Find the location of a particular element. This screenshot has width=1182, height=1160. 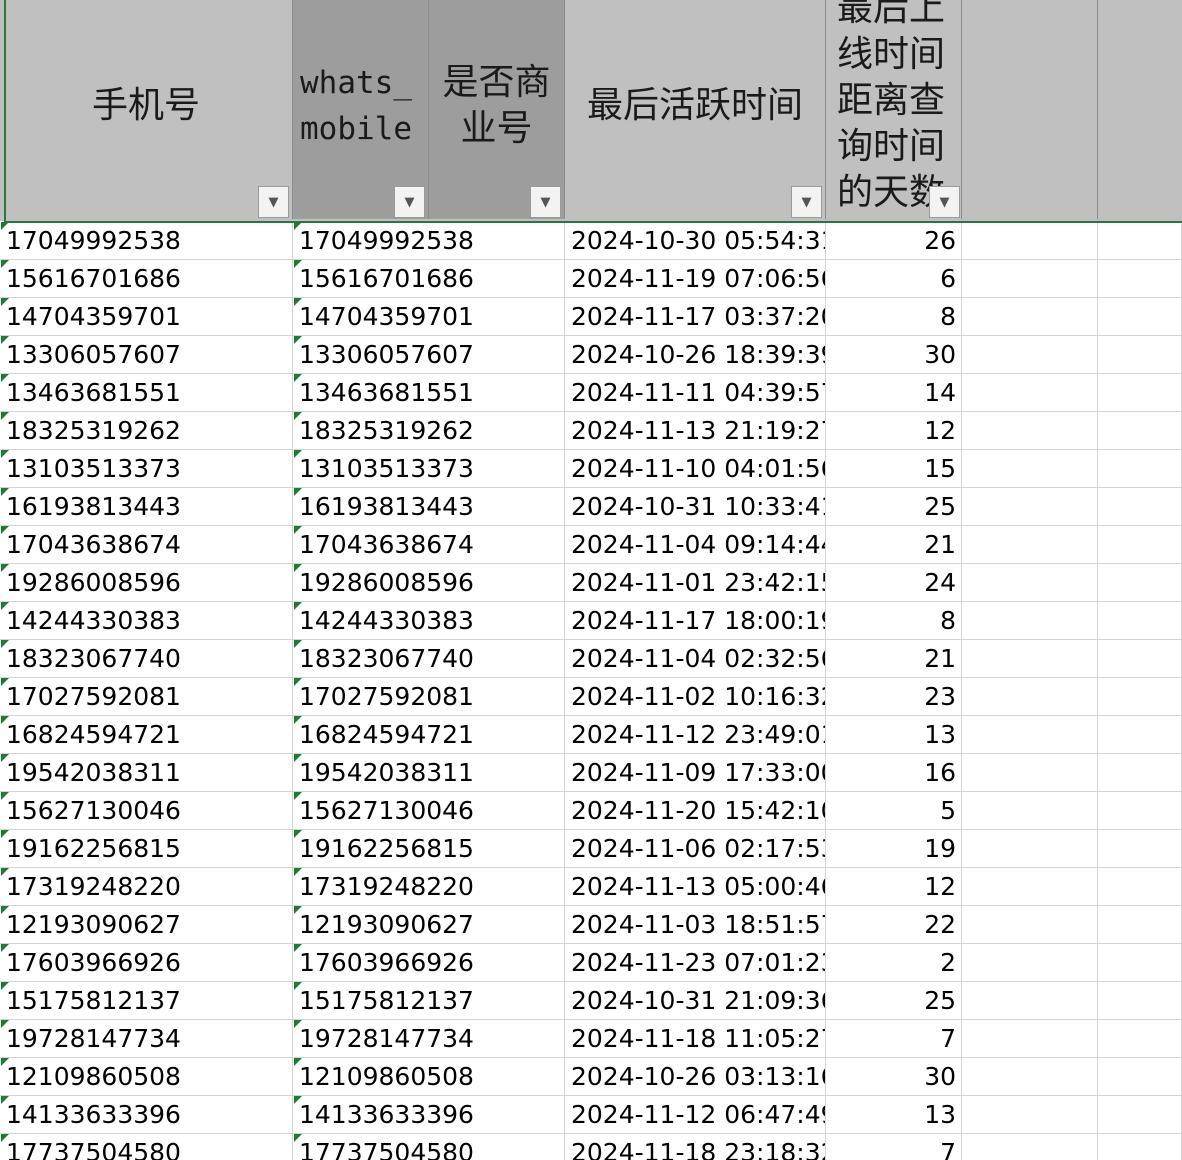

cell-last-active: 2024-11-13 21:19:27 is located at coordinates (695, 431).